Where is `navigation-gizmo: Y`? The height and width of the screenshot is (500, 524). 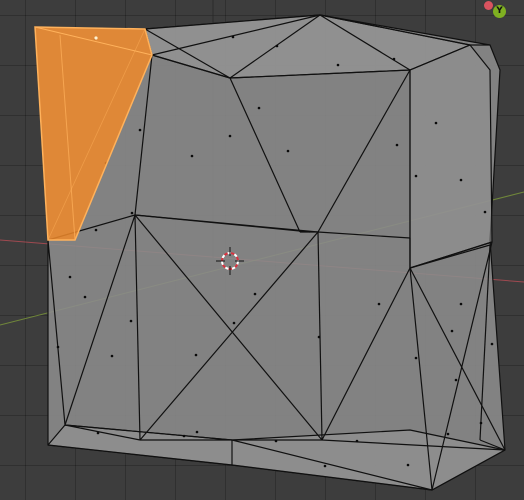
navigation-gizmo: Y is located at coordinates (504, 12).